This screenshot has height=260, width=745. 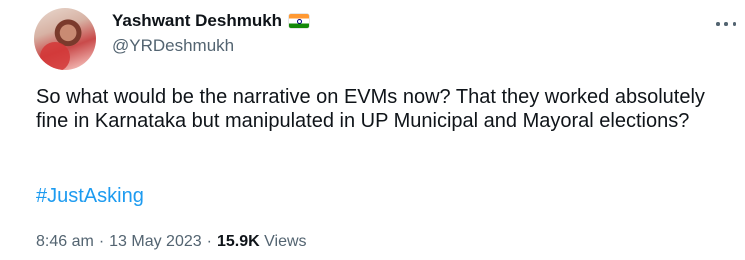 I want to click on author-name-row: Yashwant Deshmukh, so click(x=211, y=21).